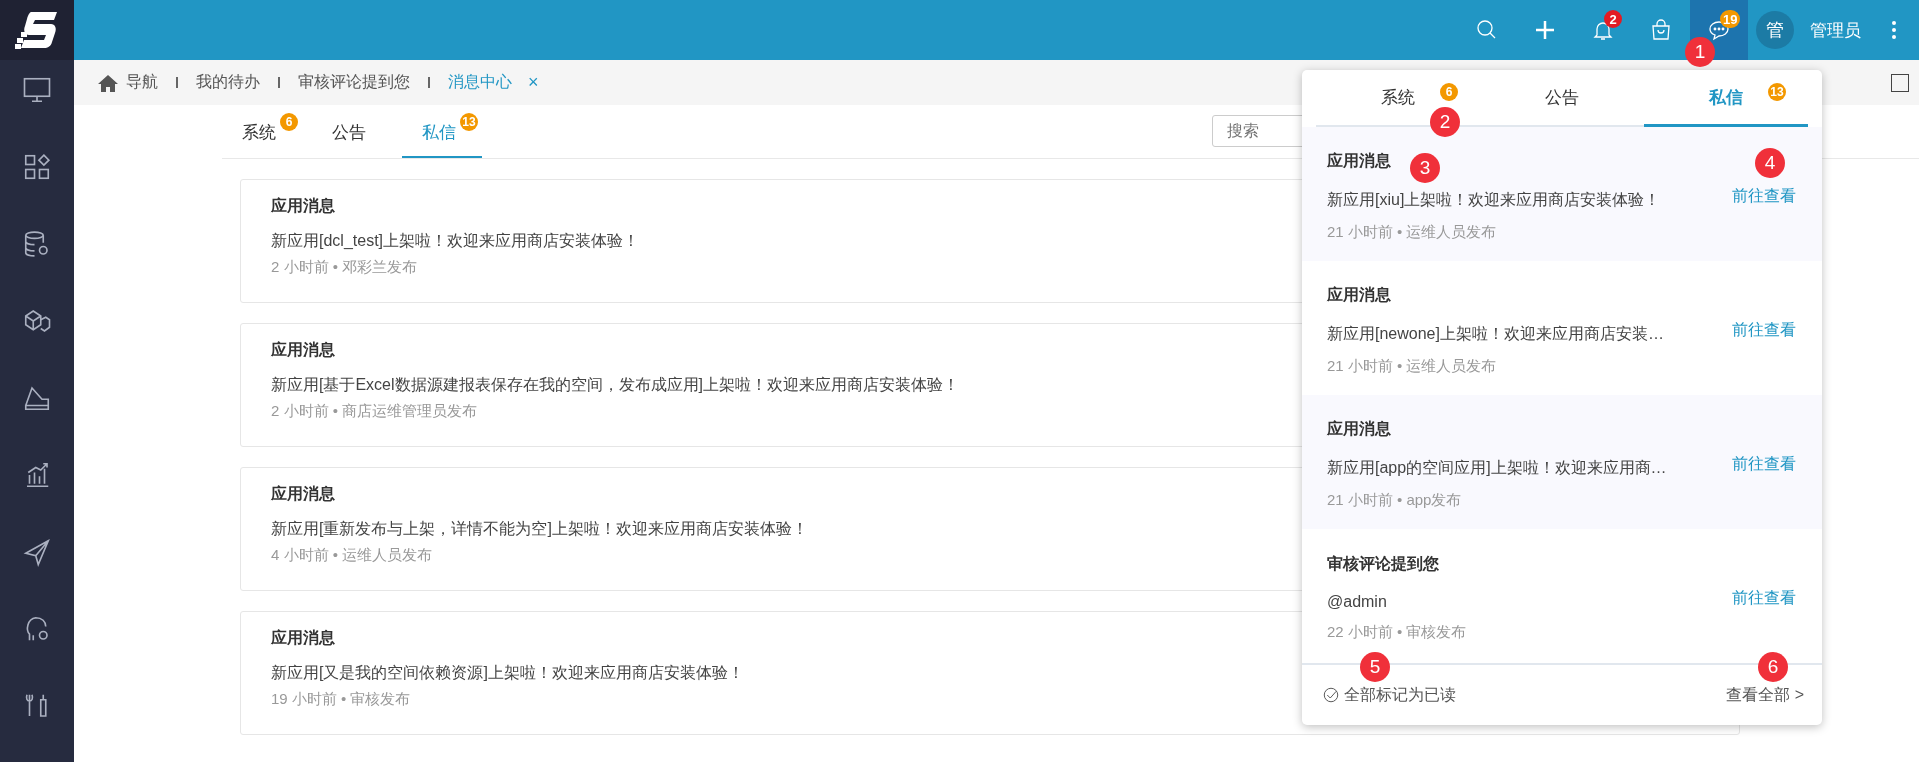 The height and width of the screenshot is (762, 1919). What do you see at coordinates (1613, 19) in the screenshot?
I see `notification-count: 2` at bounding box center [1613, 19].